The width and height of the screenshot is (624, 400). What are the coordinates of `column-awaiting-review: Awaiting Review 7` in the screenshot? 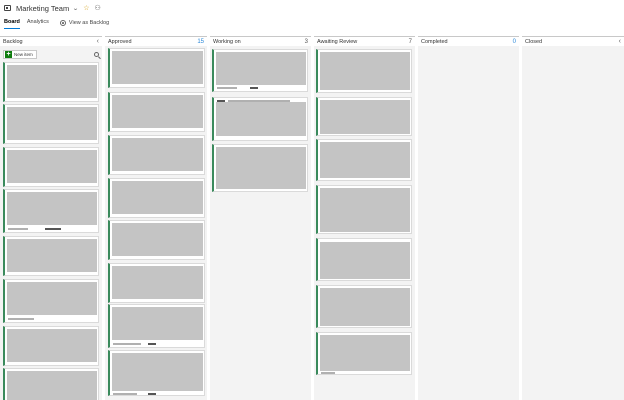 It's located at (364, 218).